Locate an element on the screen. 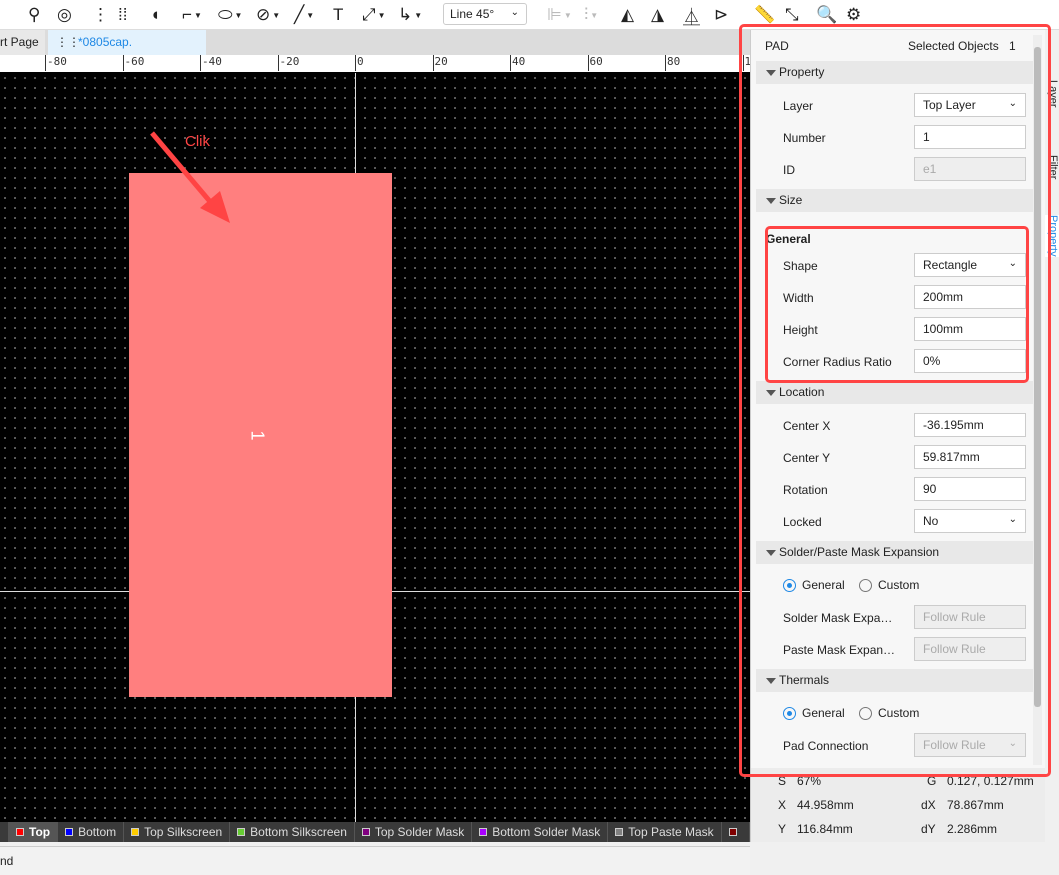  highlight-size-box is located at coordinates (897, 304).